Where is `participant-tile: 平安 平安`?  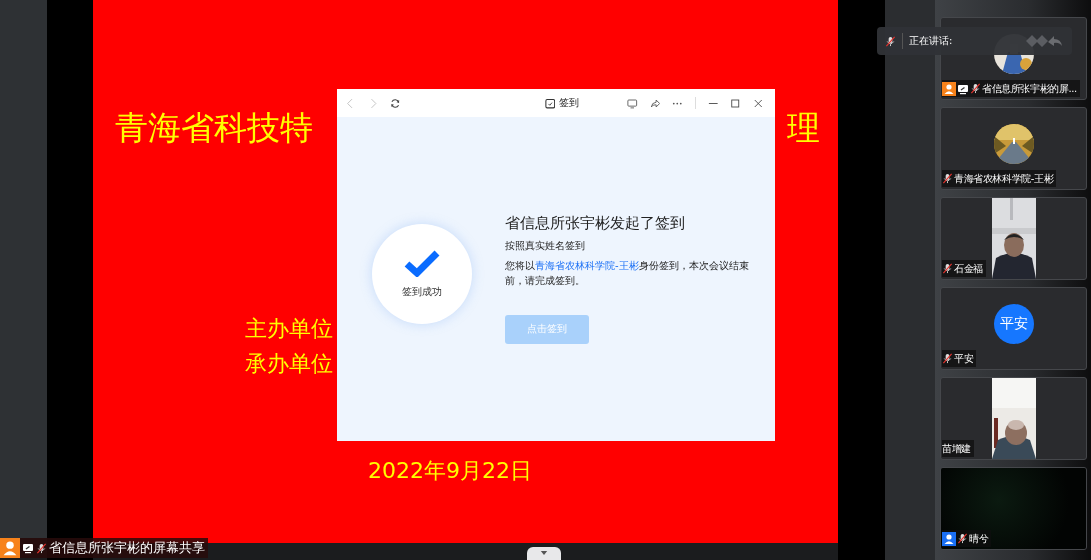 participant-tile: 平安 平安 is located at coordinates (1013, 328).